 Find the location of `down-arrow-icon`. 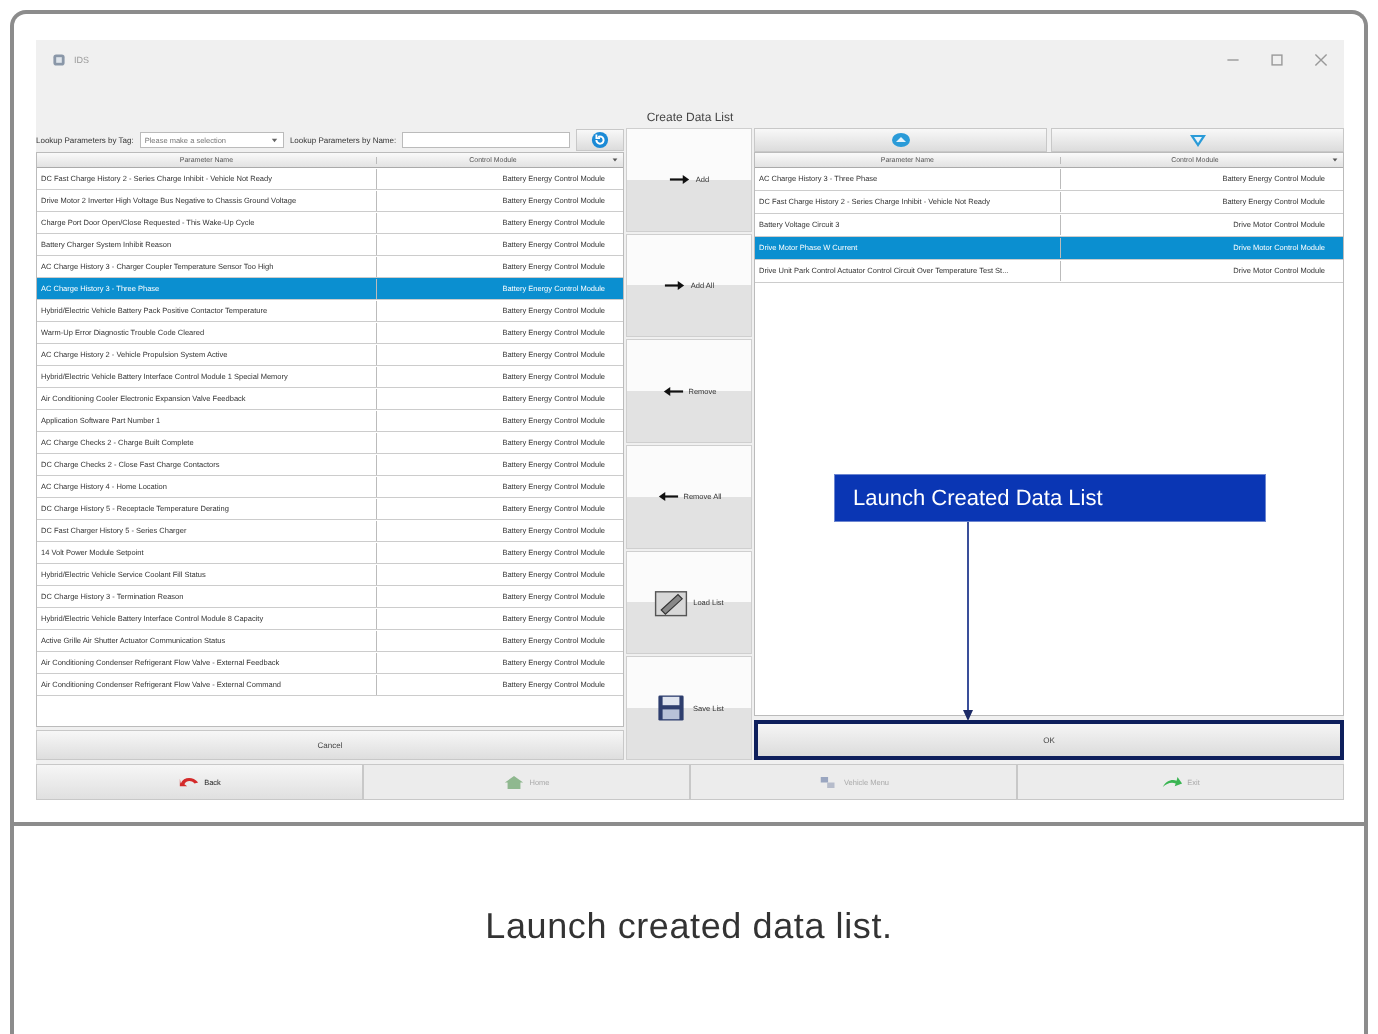

down-arrow-icon is located at coordinates (1197, 140).